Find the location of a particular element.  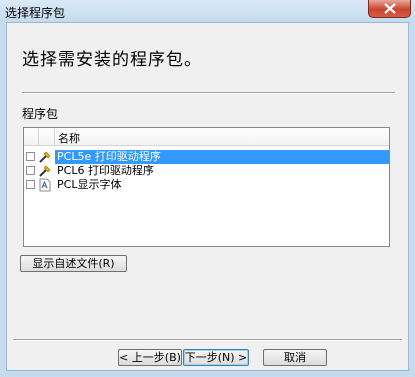

back-button: < 上一步(B) is located at coordinates (150, 357).